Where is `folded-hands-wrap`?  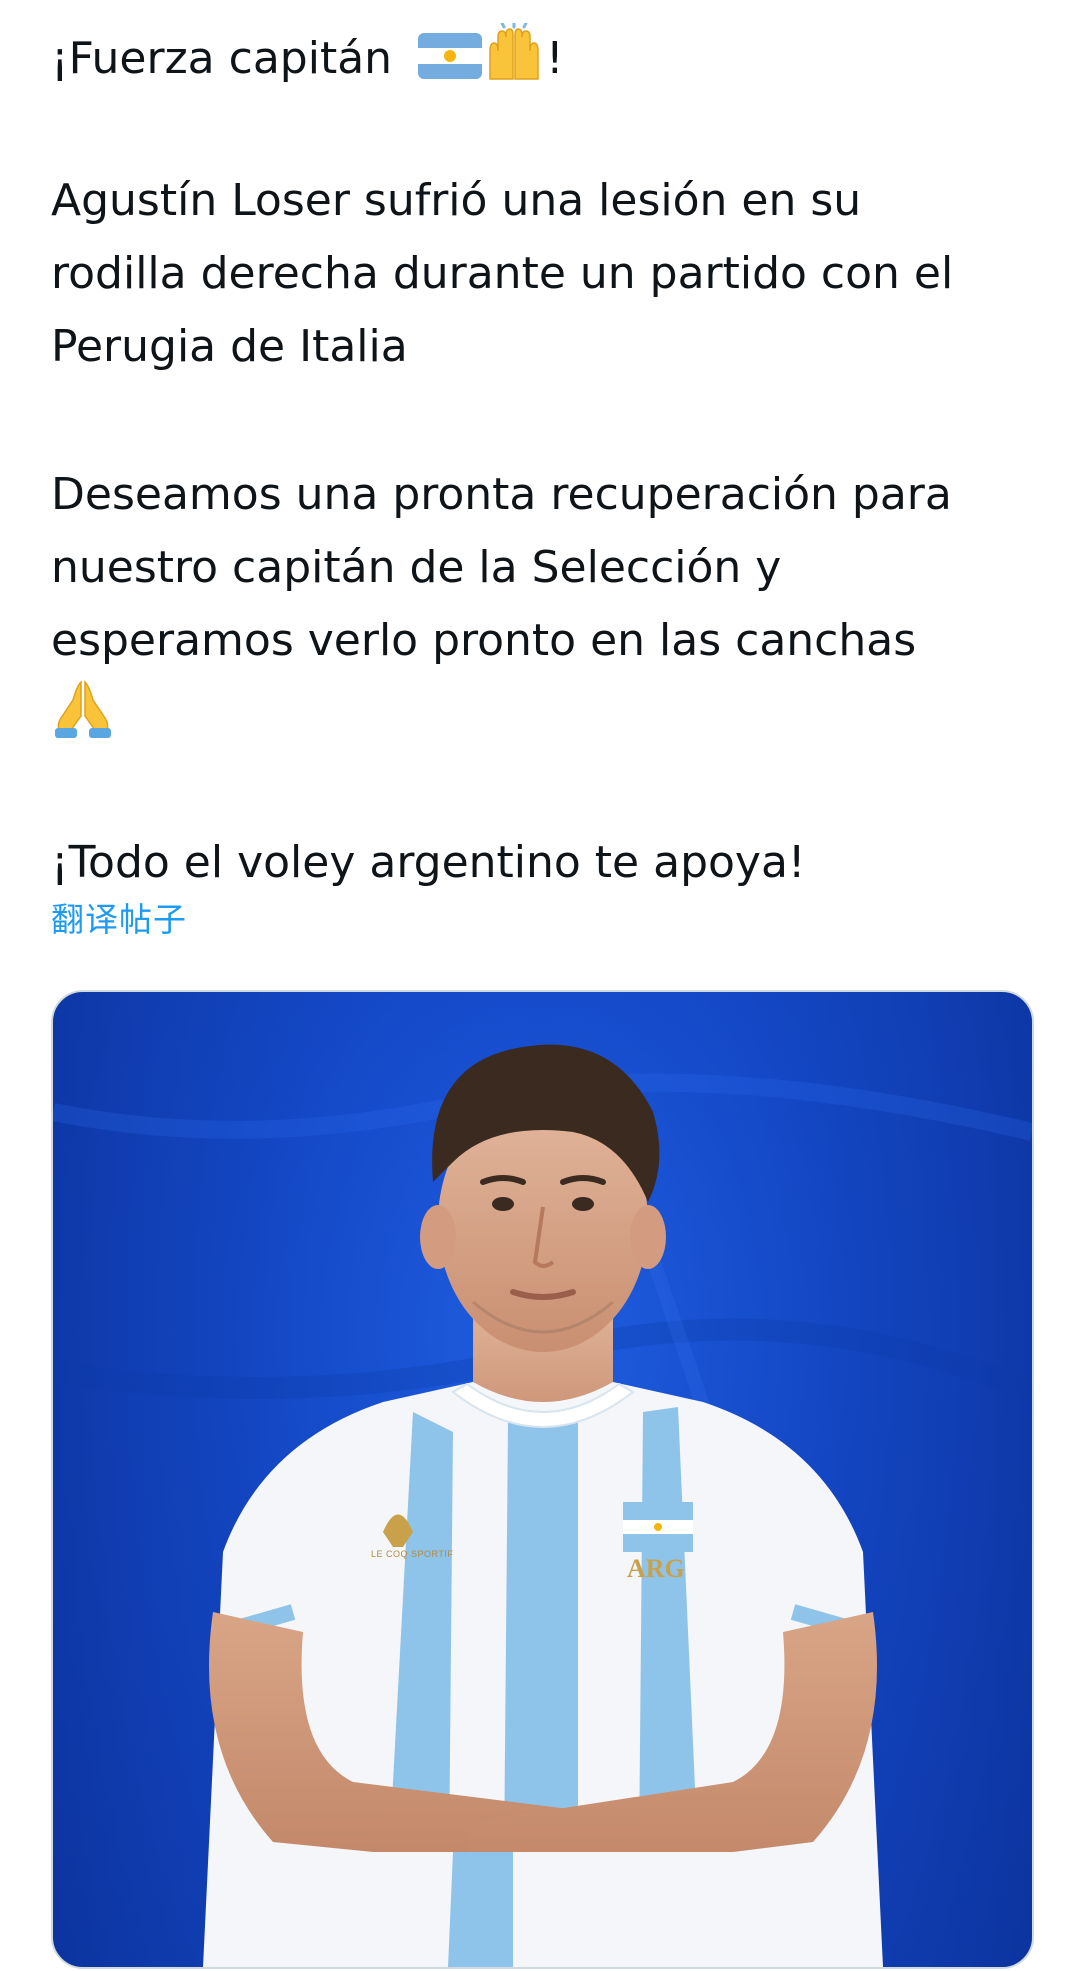 folded-hands-wrap is located at coordinates (83, 708).